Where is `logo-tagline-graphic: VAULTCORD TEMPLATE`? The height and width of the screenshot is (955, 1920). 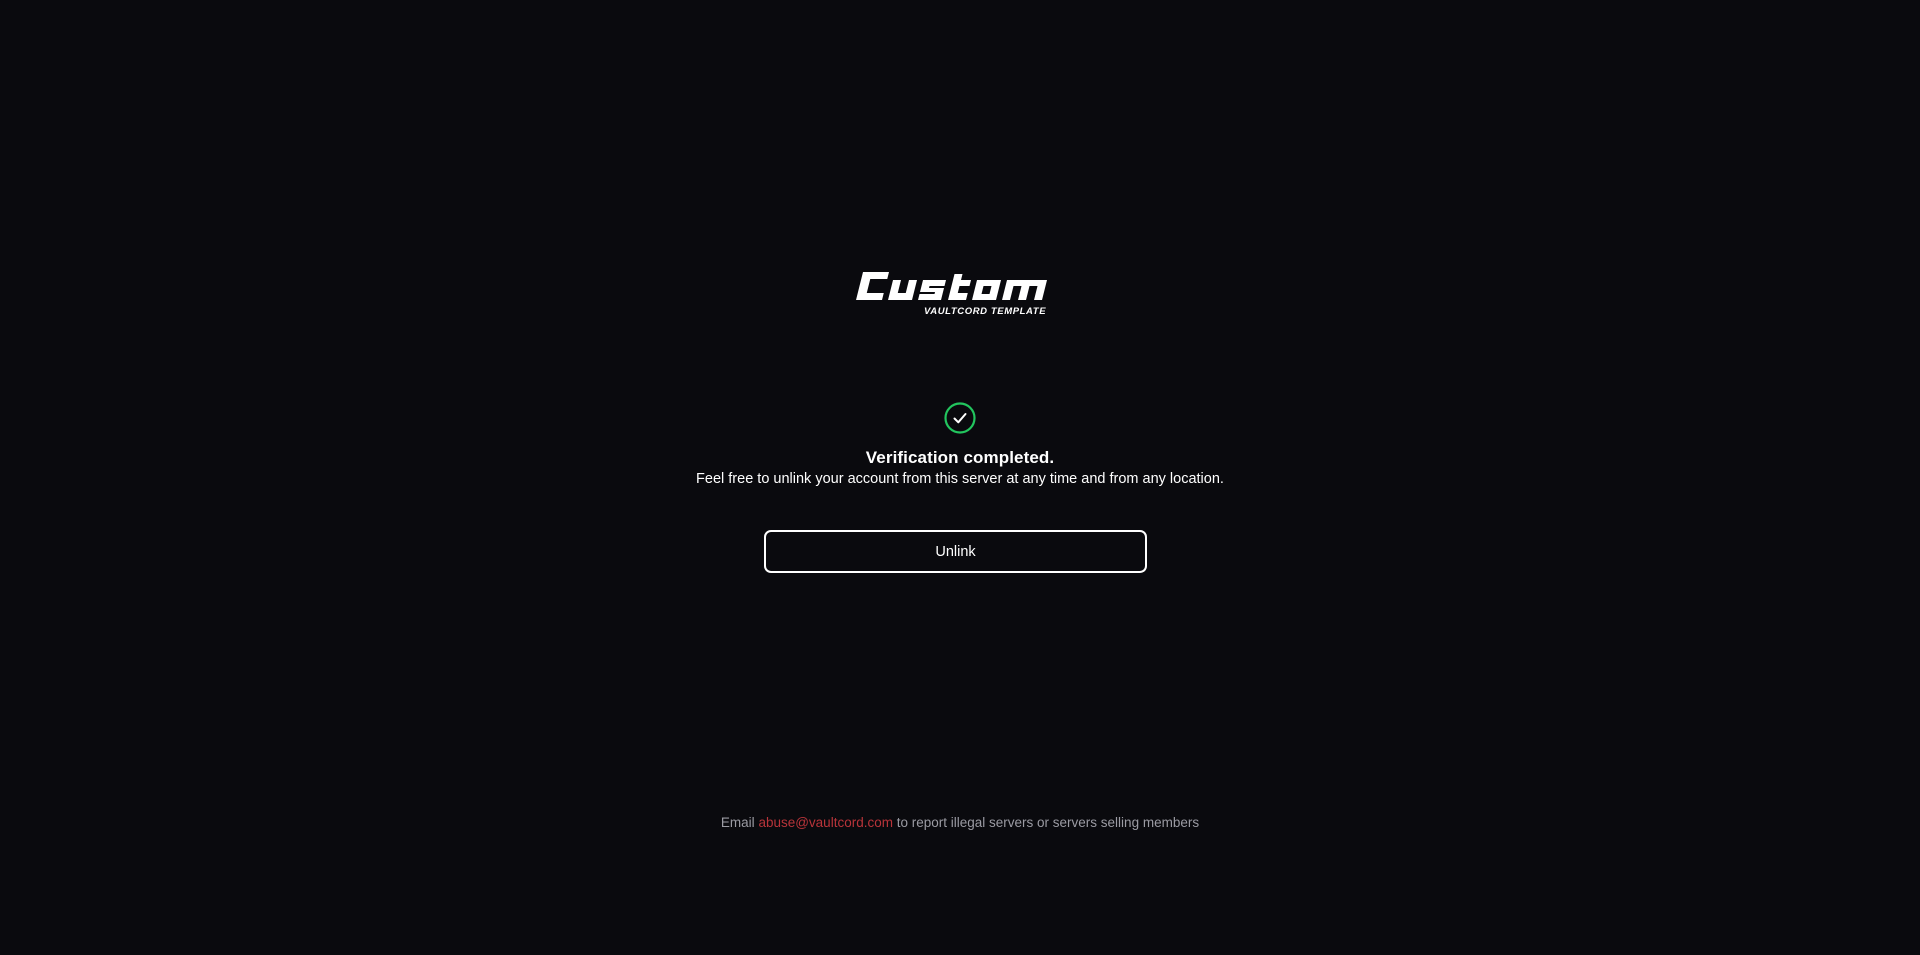
logo-tagline-graphic: VAULTCORD TEMPLATE is located at coordinates (985, 311).